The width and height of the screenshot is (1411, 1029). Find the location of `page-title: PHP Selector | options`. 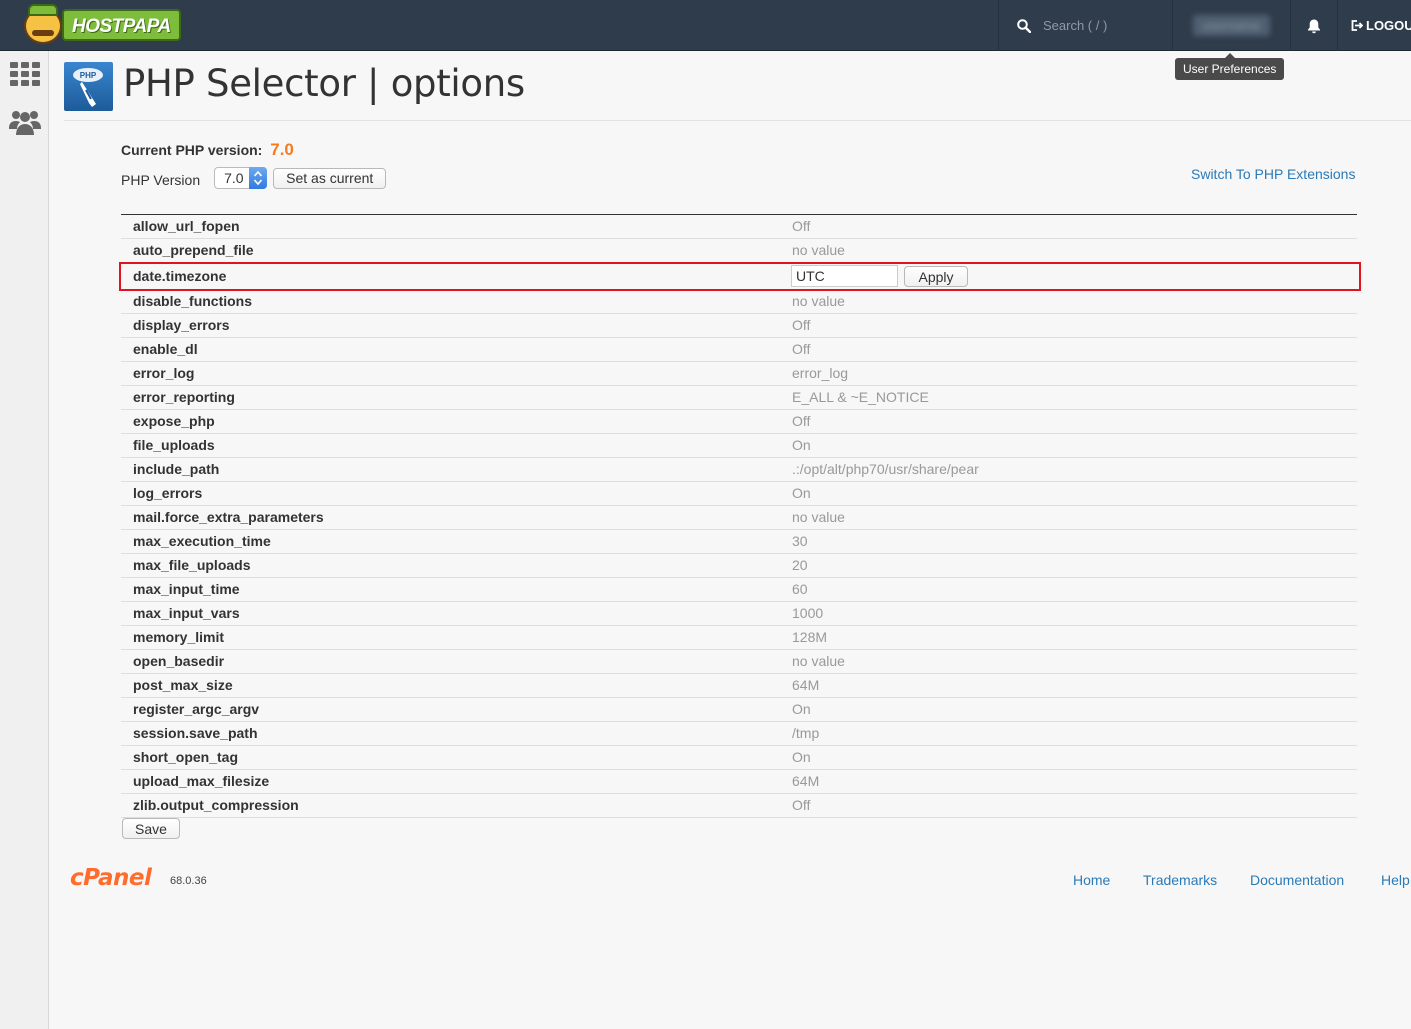

page-title: PHP Selector | options is located at coordinates (324, 83).